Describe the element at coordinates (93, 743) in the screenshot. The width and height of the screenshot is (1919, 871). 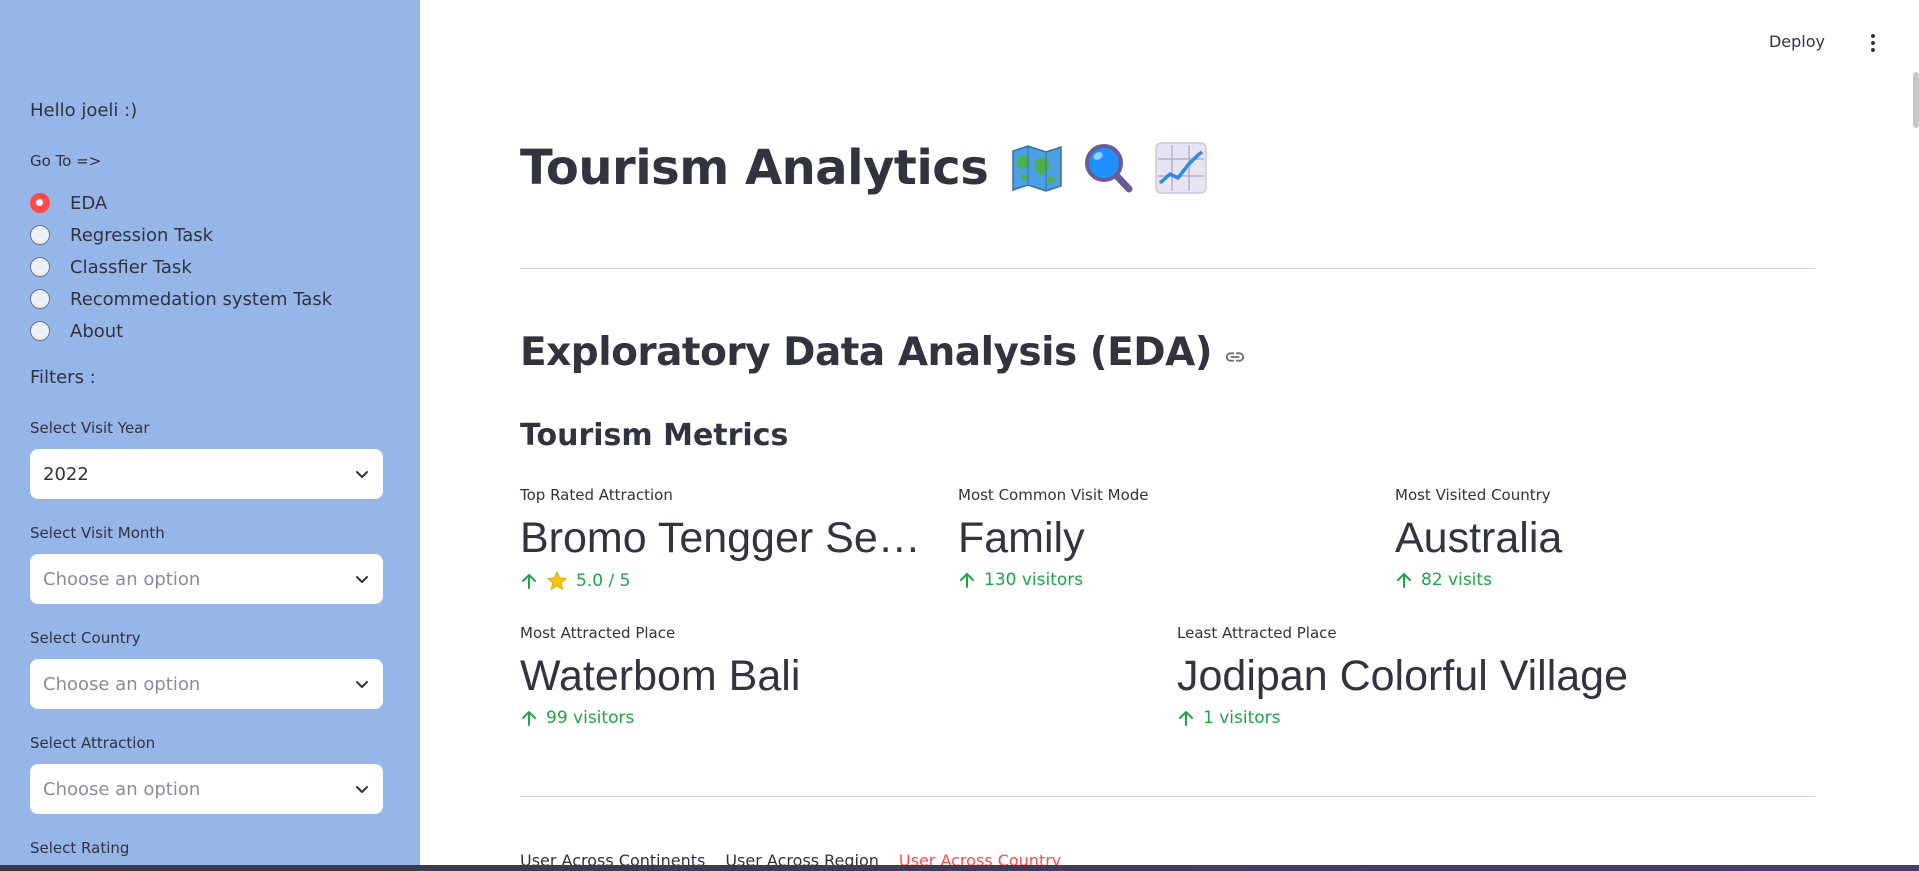
I see `filter-label: Select Attraction` at that location.